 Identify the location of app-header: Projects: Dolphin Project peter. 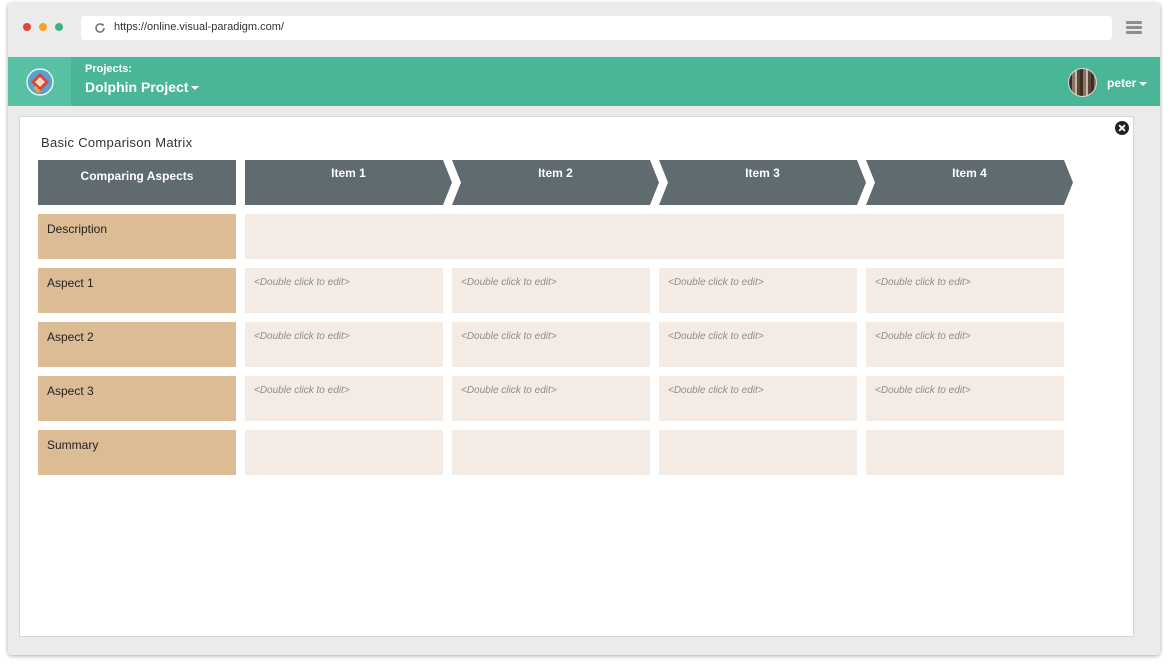
(584, 81).